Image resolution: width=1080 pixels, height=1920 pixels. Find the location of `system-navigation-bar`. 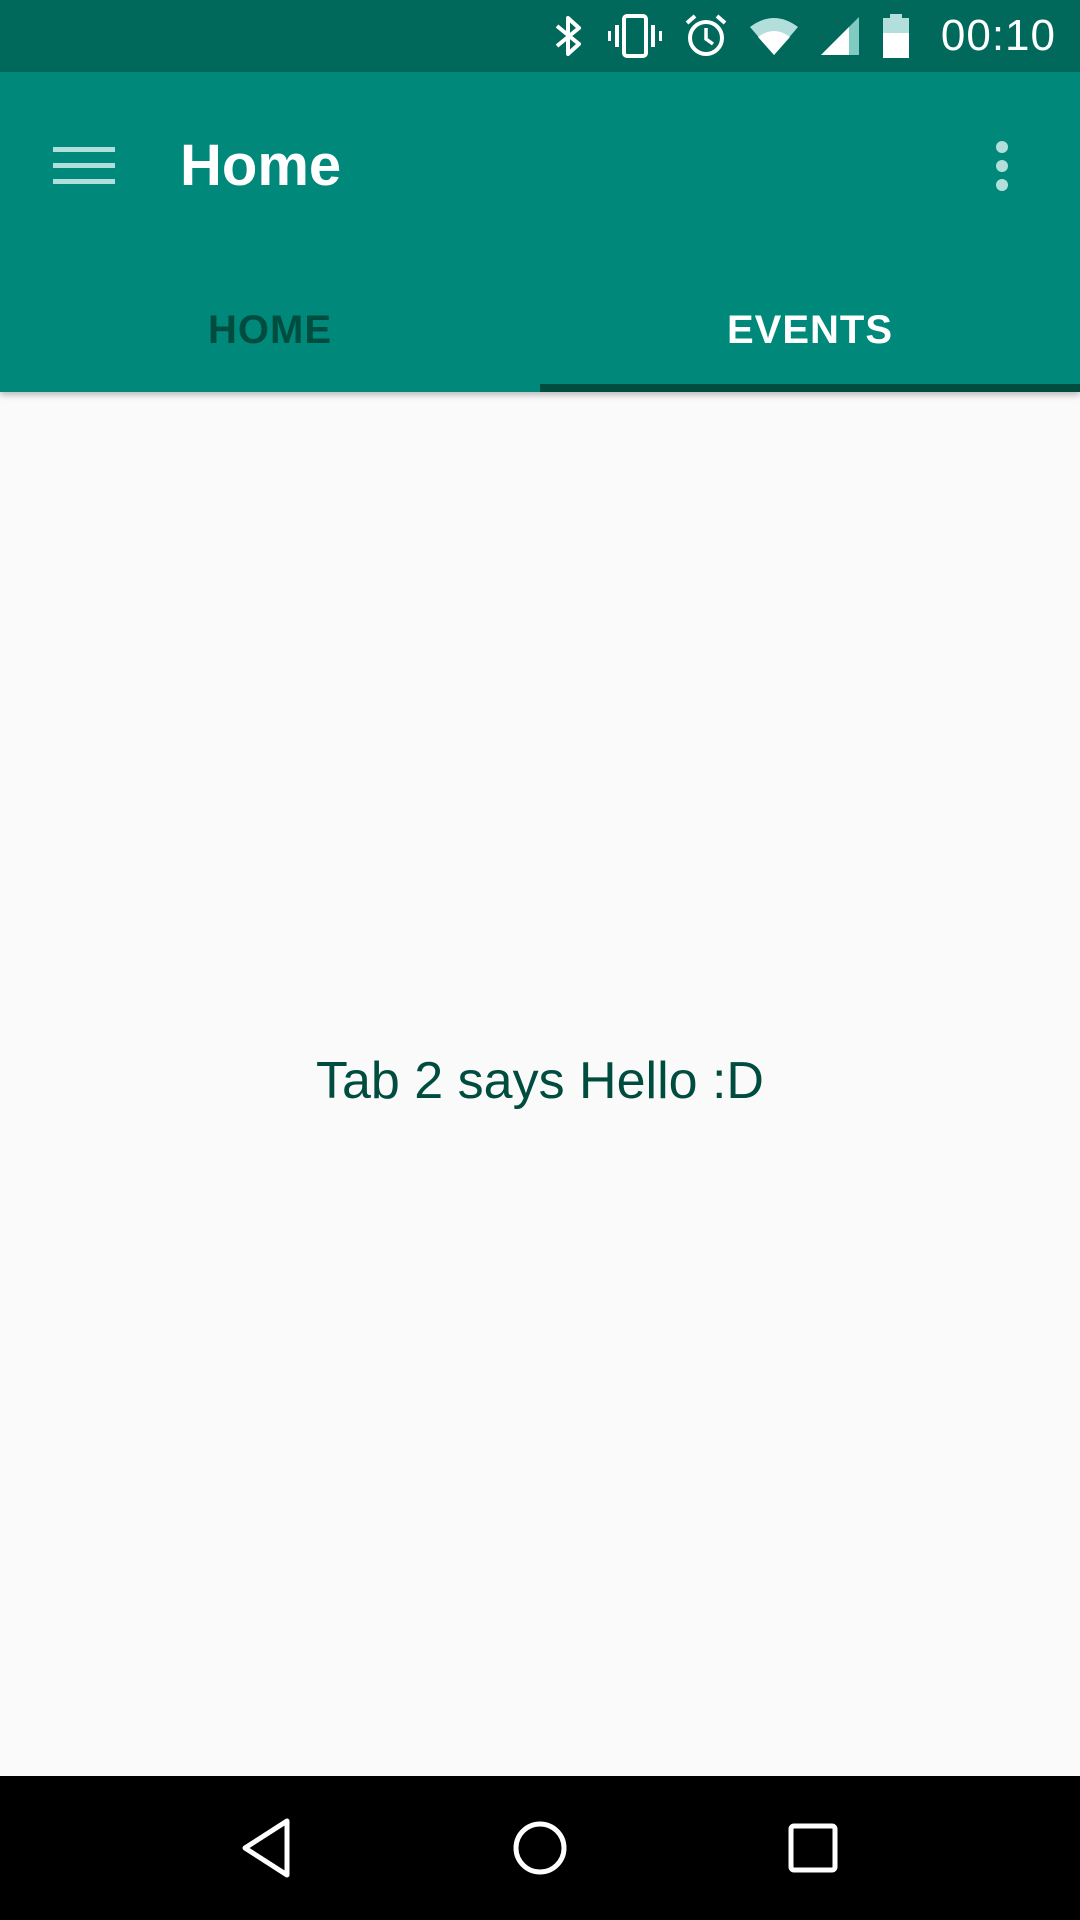

system-navigation-bar is located at coordinates (540, 1848).